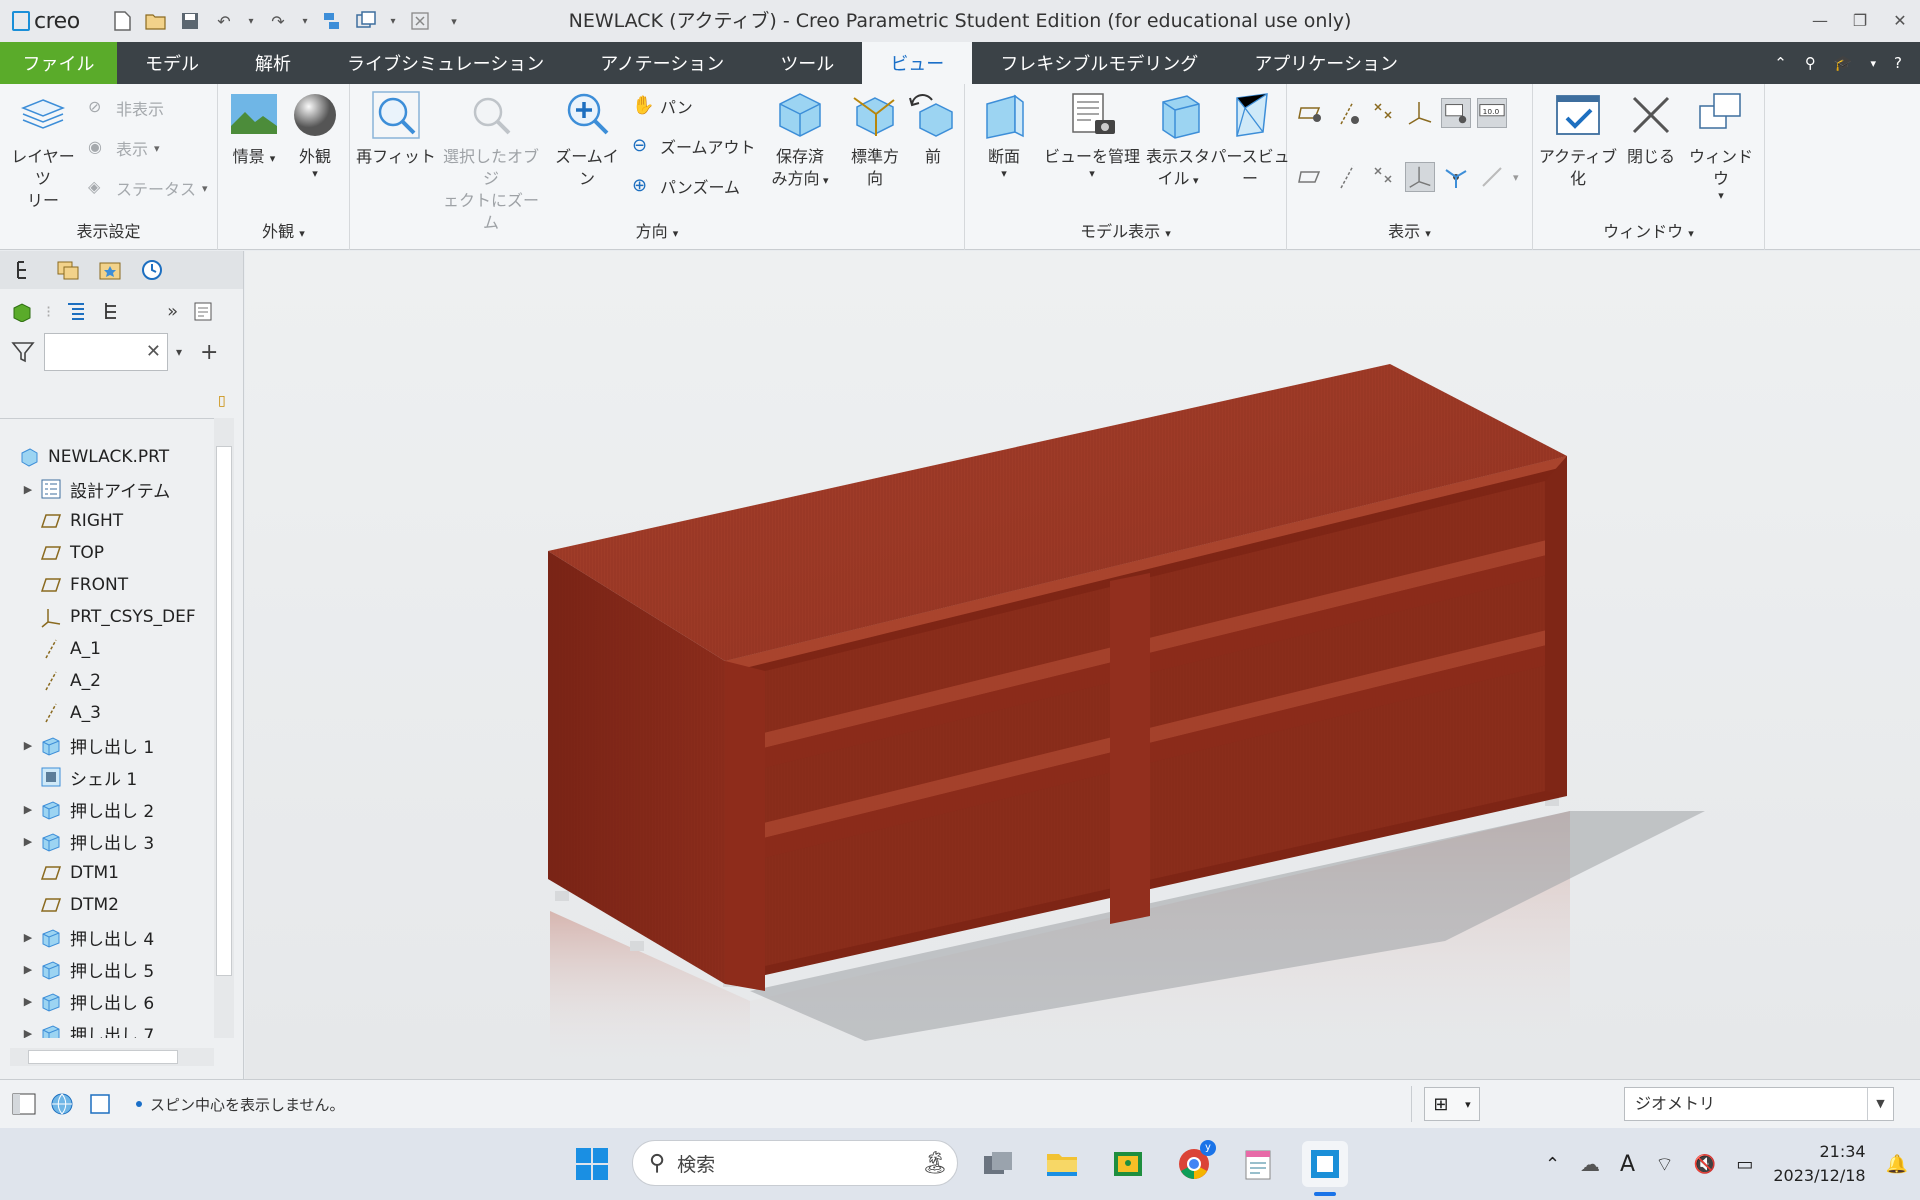  What do you see at coordinates (26, 270) in the screenshot?
I see `model-tree-tab-icon` at bounding box center [26, 270].